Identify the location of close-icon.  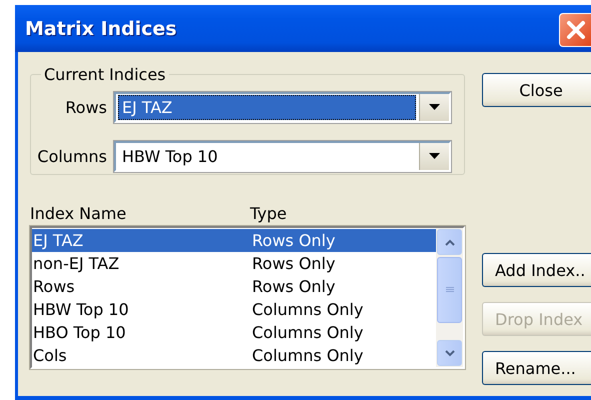
(575, 29).